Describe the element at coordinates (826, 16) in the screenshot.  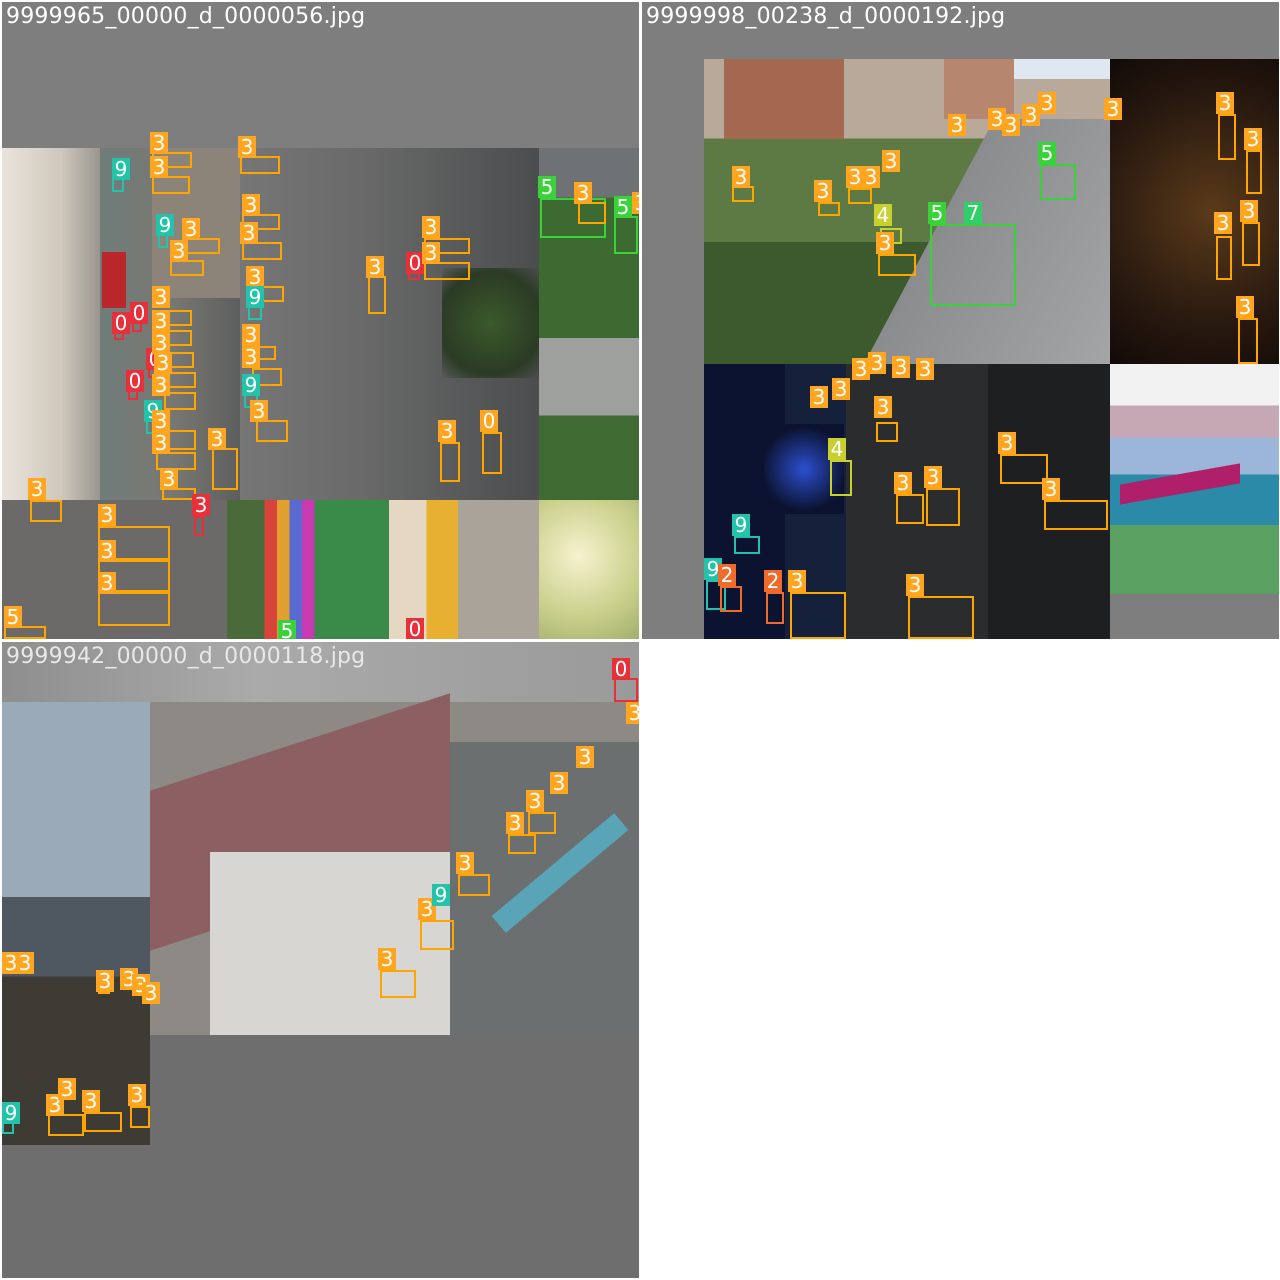
I see `tile-filename: 9999998_00238_d_0000192.jpg` at that location.